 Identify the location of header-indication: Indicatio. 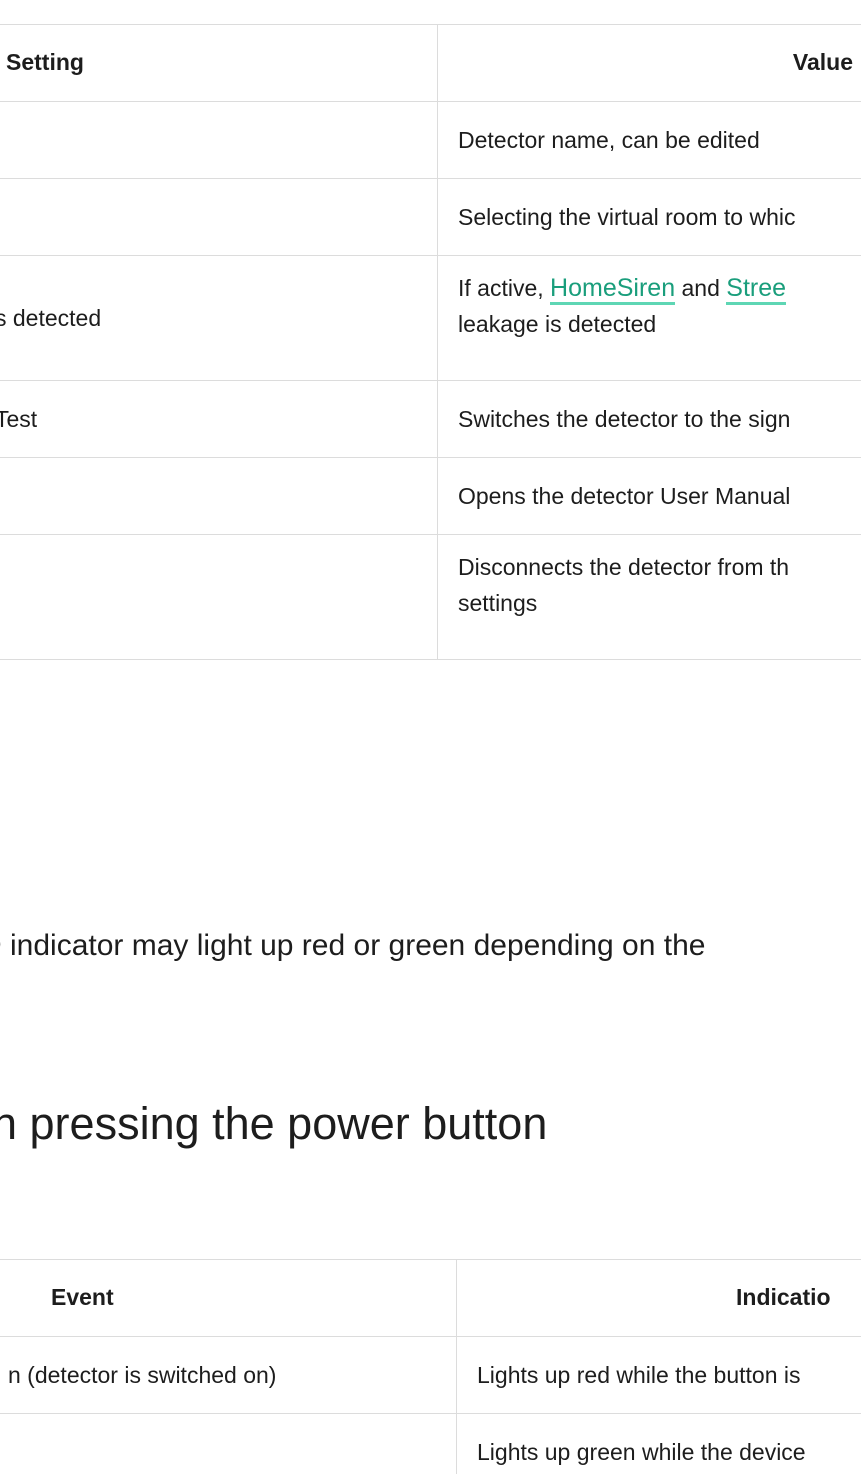
(658, 1298).